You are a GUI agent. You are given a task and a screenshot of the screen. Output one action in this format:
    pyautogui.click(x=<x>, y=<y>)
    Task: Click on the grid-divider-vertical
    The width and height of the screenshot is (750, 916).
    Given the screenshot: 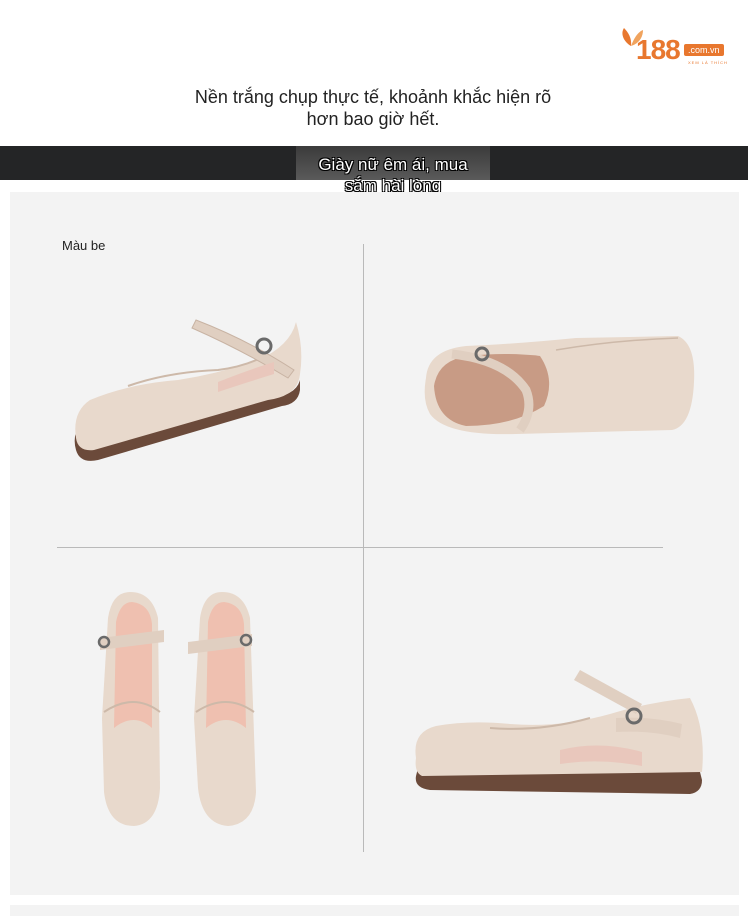 What is the action you would take?
    pyautogui.click(x=363, y=548)
    